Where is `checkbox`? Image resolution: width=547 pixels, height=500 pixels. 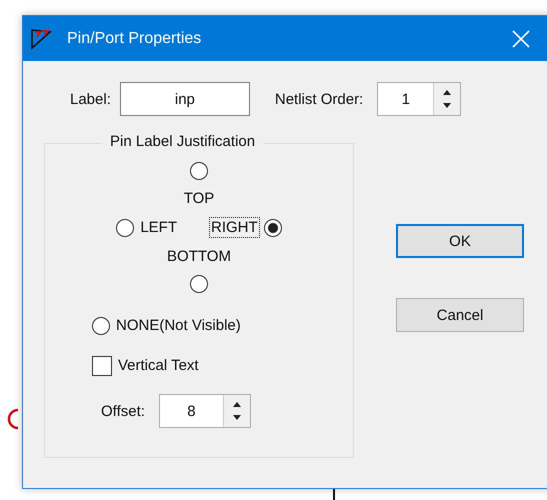
checkbox is located at coordinates (102, 366).